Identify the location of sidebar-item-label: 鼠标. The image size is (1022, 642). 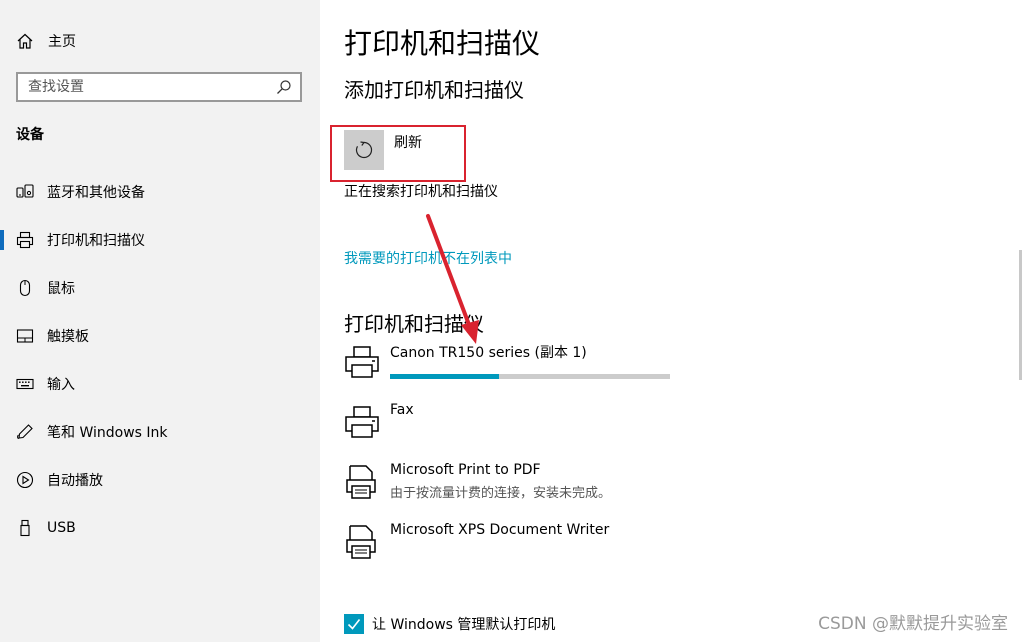
(61, 289).